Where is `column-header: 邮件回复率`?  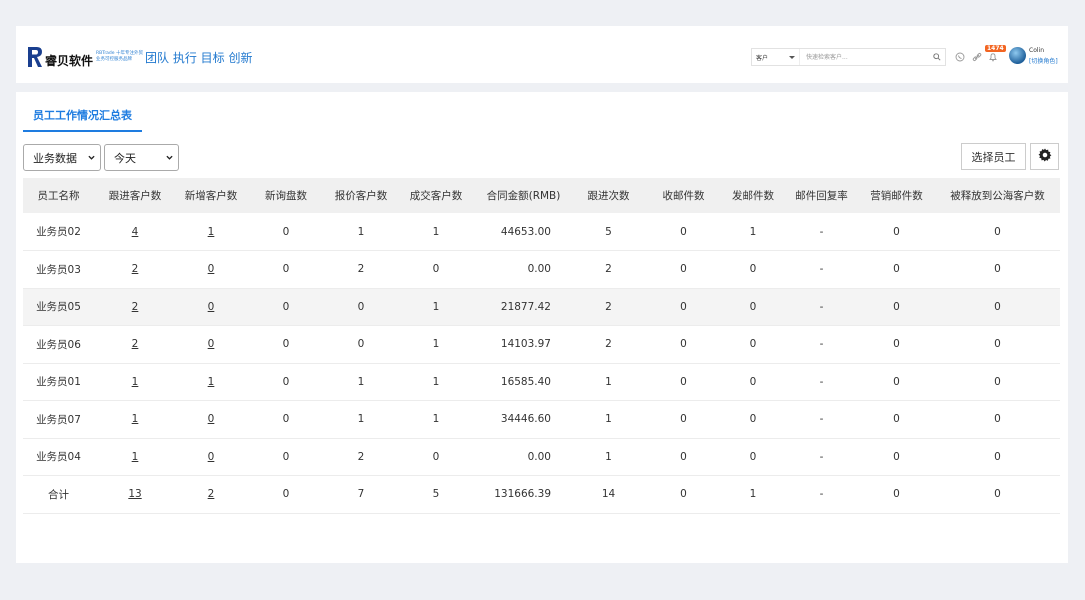
column-header: 邮件回复率 is located at coordinates (821, 195).